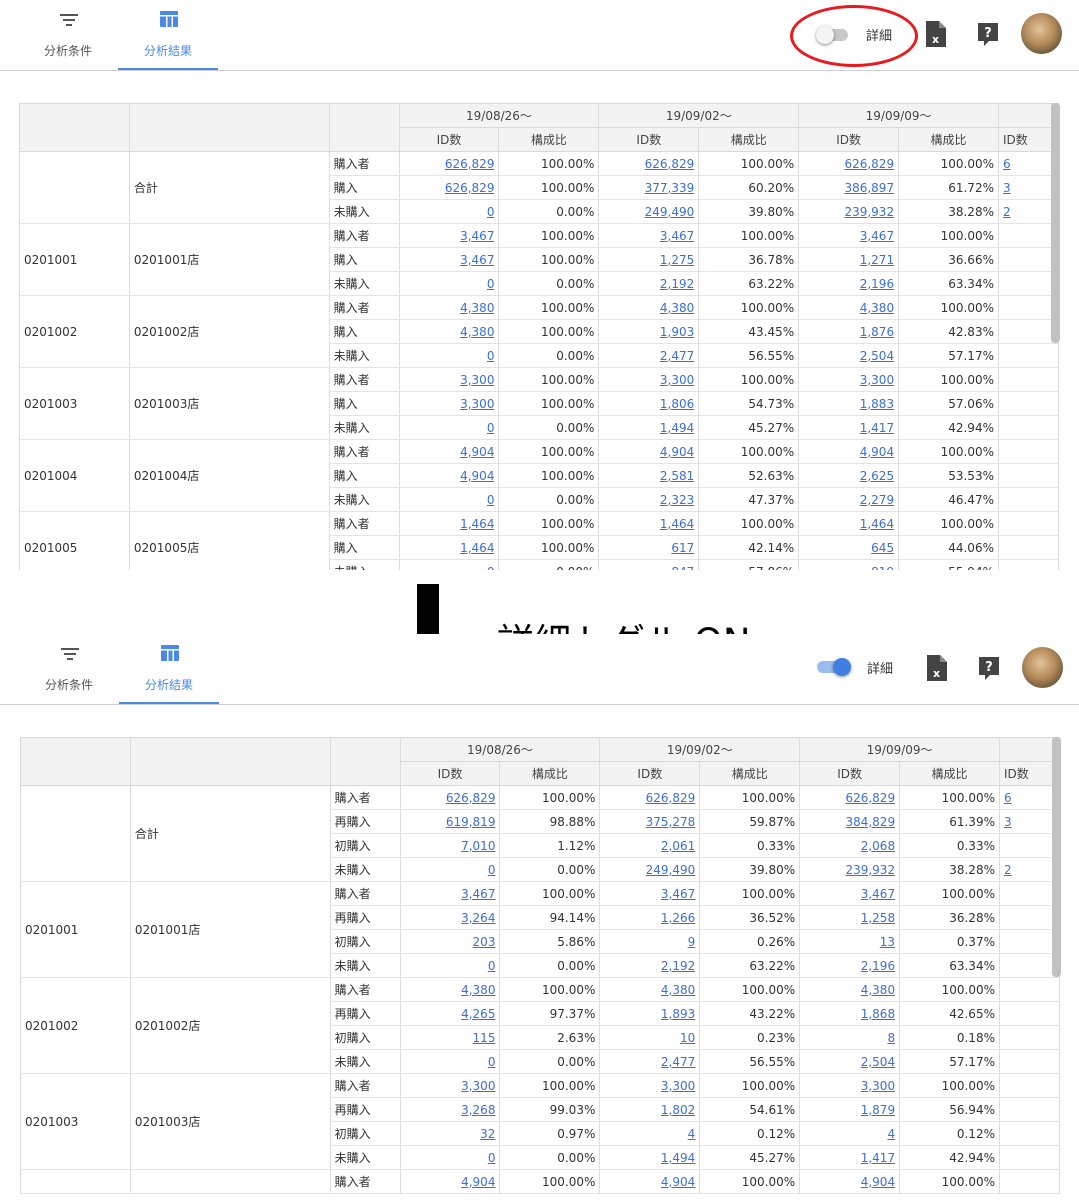 The image size is (1079, 1200). I want to click on id-count-link: 1,879, so click(878, 1110).